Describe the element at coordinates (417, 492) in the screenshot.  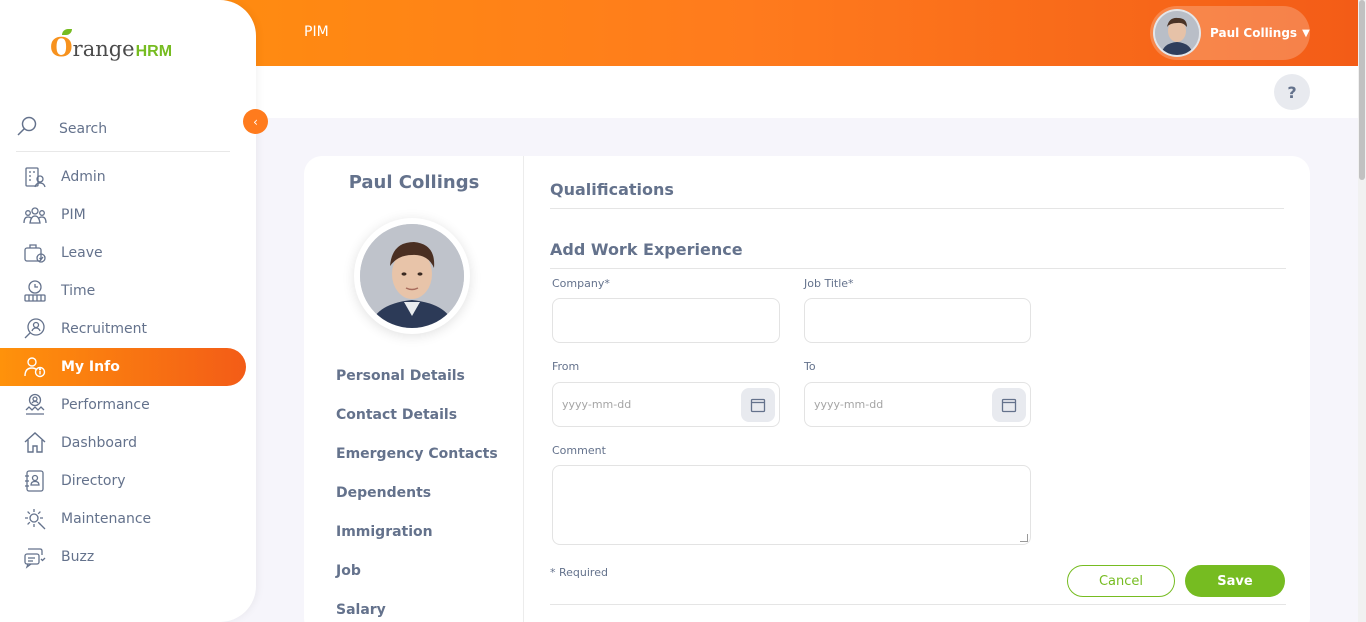
I see `tab-dependents: Dependents` at that location.